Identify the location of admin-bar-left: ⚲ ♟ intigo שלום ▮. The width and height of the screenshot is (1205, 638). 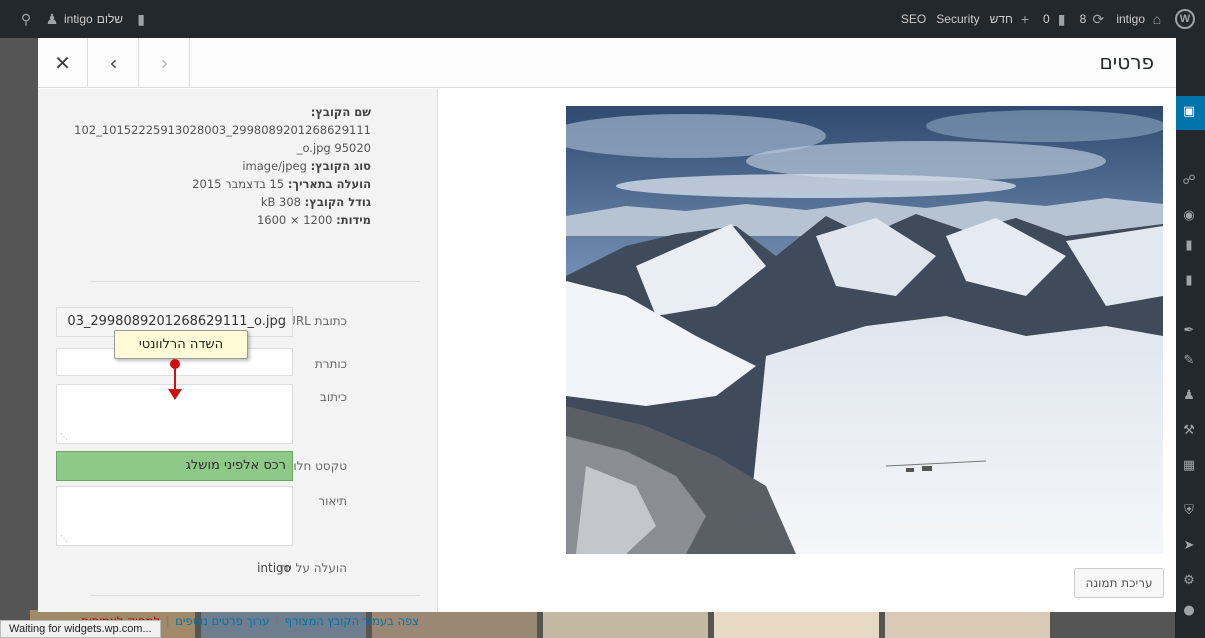
(83, 19).